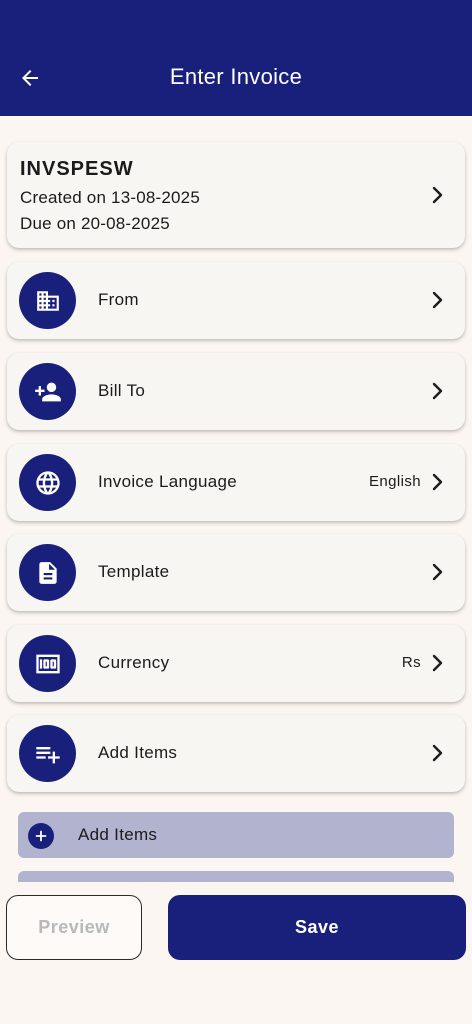 The image size is (472, 1024). I want to click on document-icon, so click(47, 572).